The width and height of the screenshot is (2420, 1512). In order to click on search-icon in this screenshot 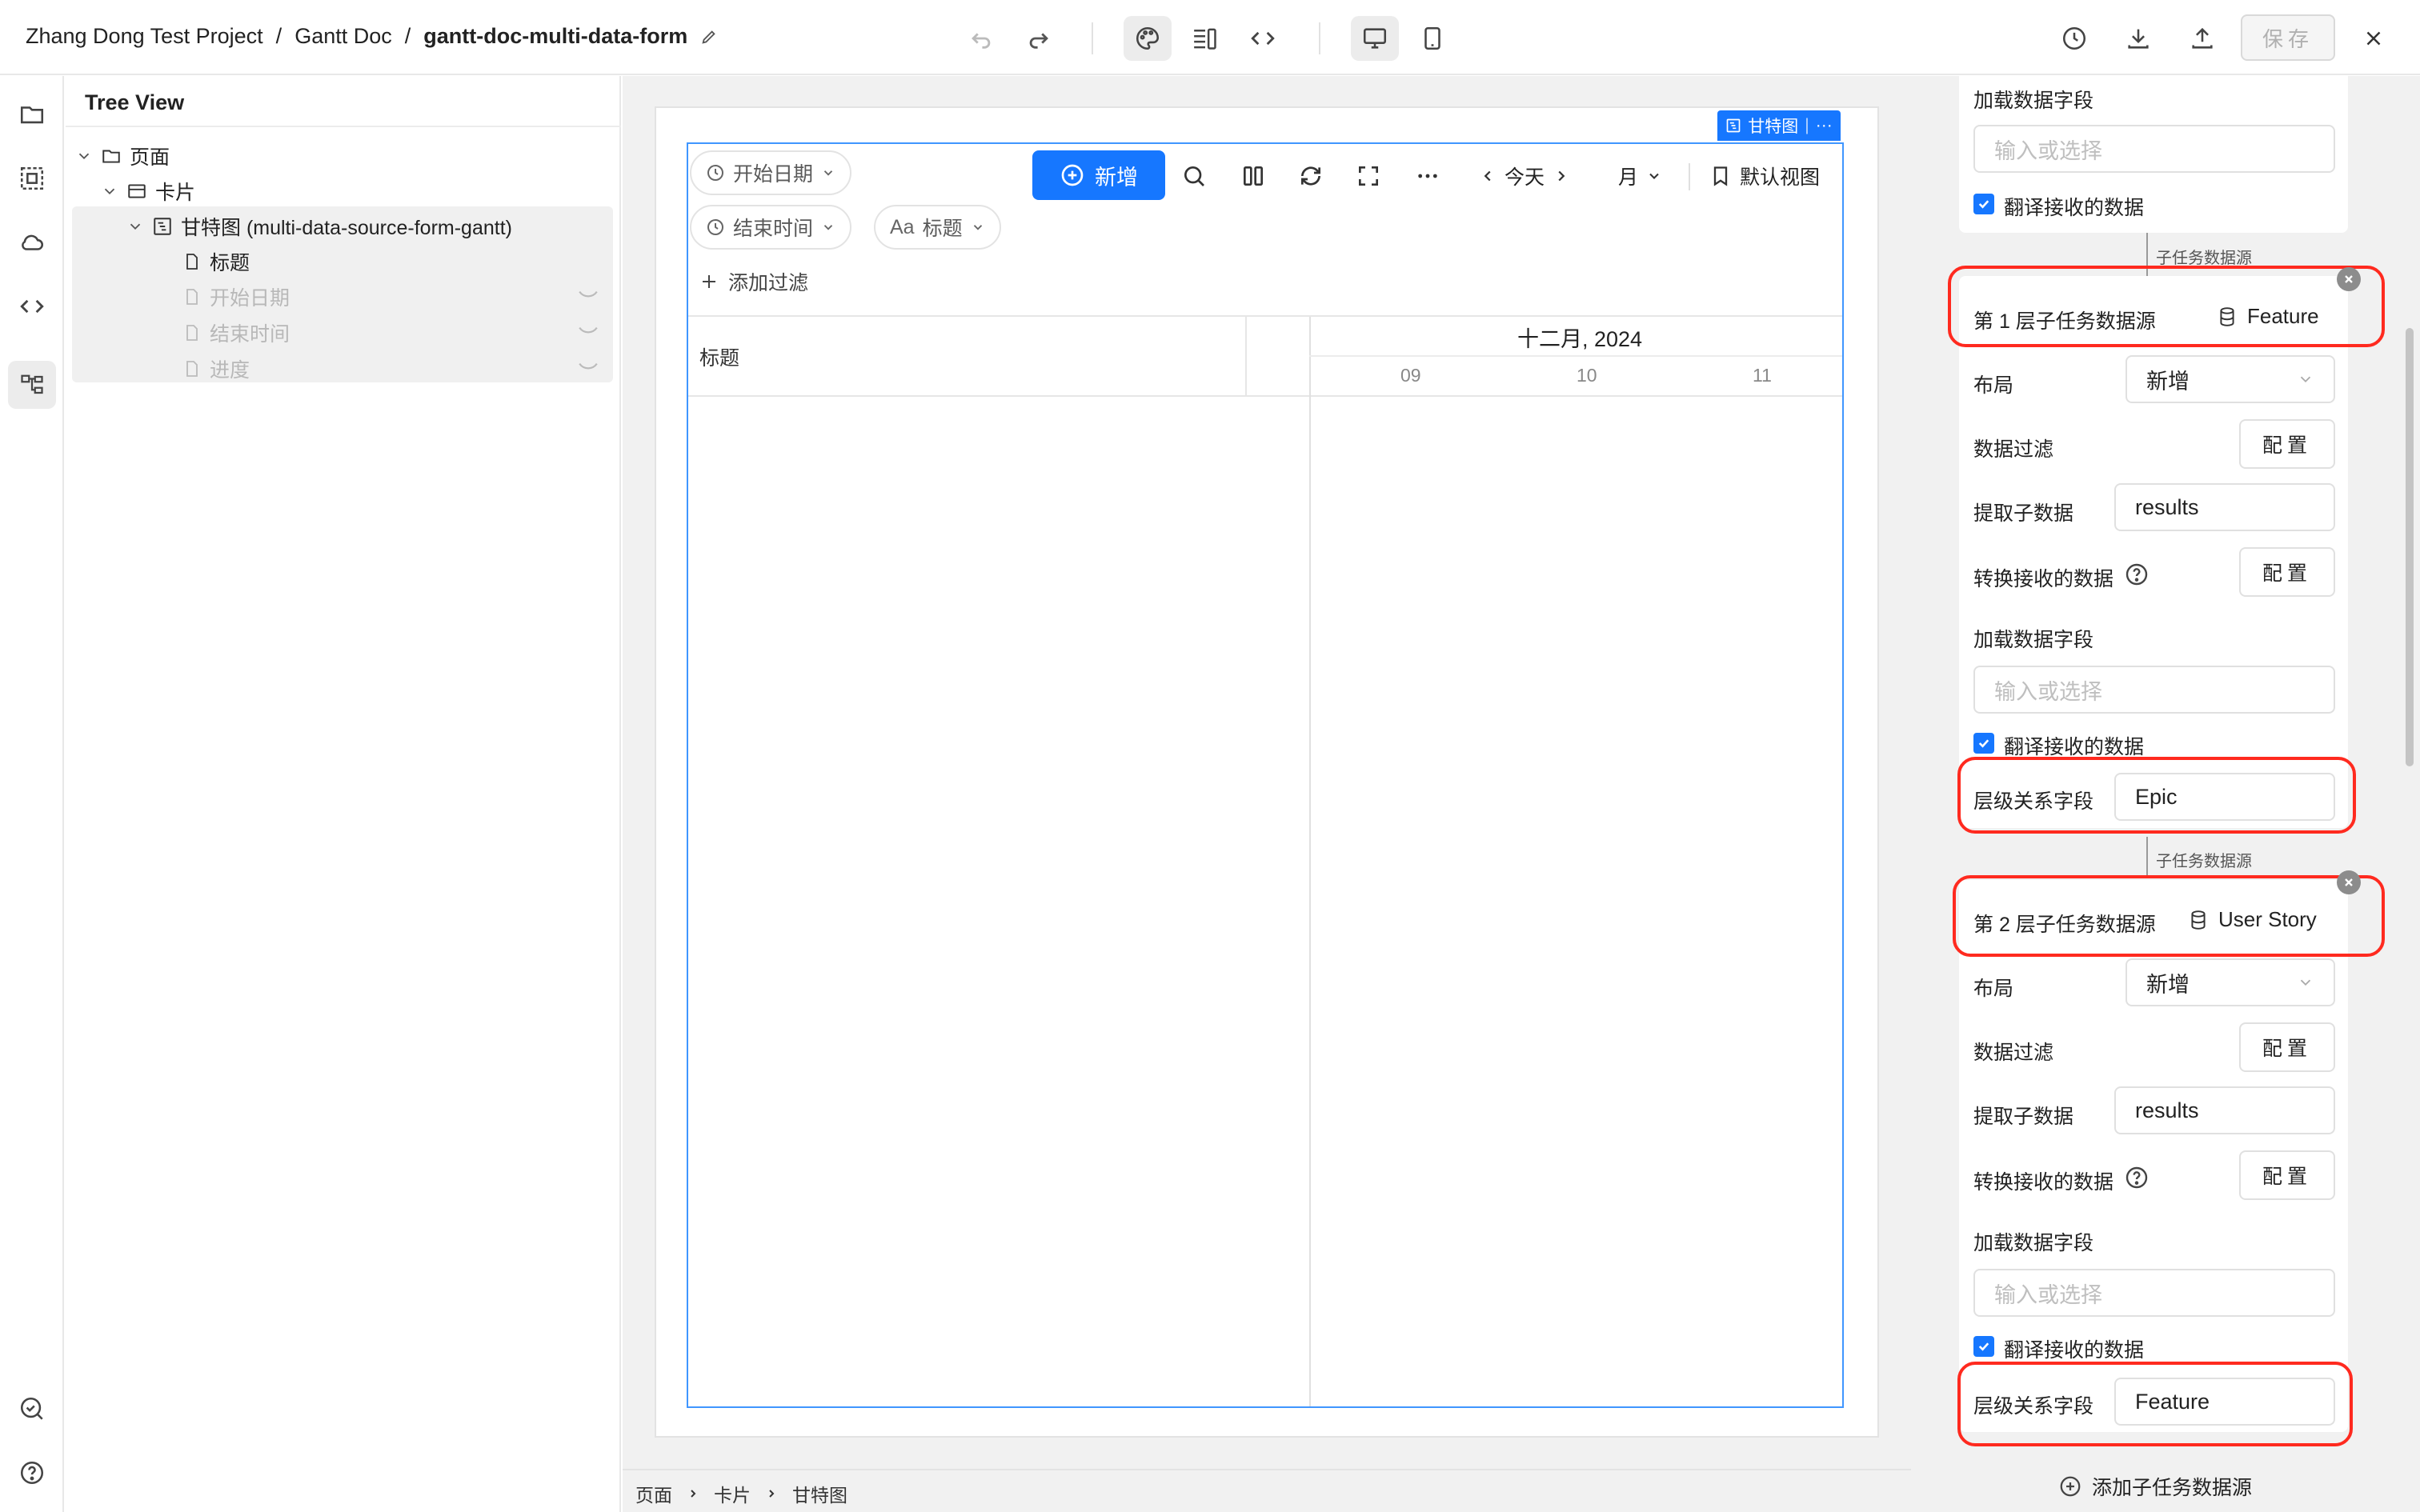, I will do `click(1194, 176)`.